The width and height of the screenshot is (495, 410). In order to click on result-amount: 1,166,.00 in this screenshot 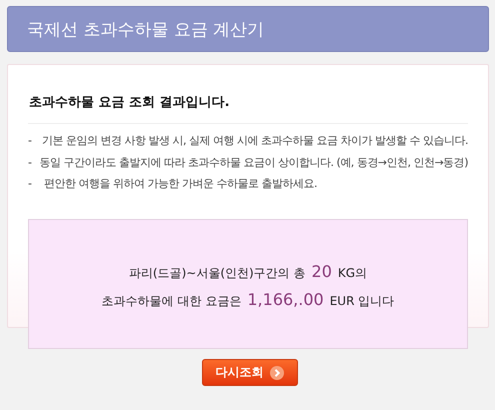, I will do `click(285, 299)`.